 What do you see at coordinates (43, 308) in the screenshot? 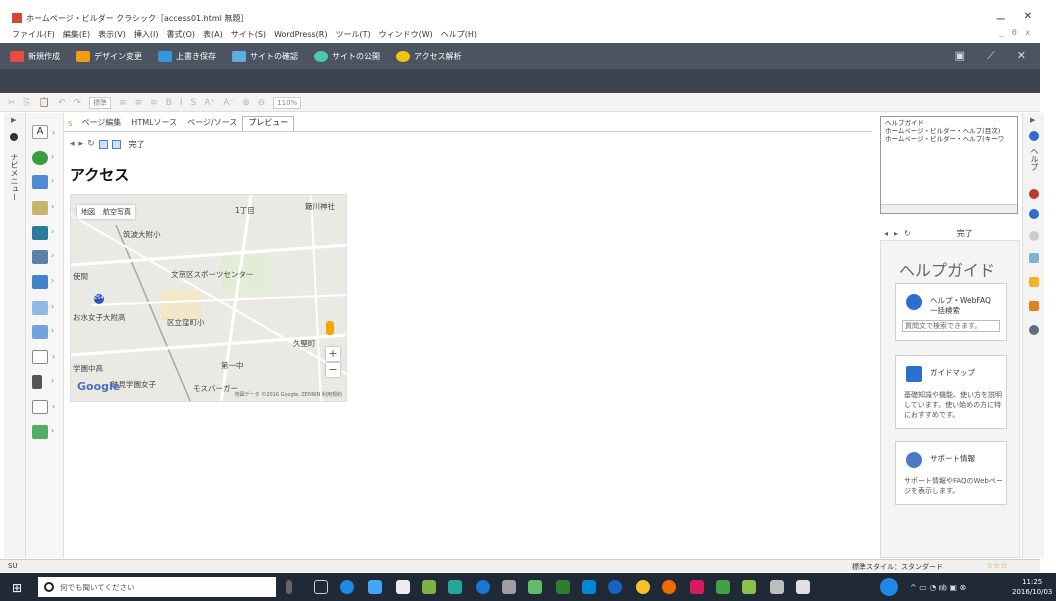
I see `form-tool-icon` at bounding box center [43, 308].